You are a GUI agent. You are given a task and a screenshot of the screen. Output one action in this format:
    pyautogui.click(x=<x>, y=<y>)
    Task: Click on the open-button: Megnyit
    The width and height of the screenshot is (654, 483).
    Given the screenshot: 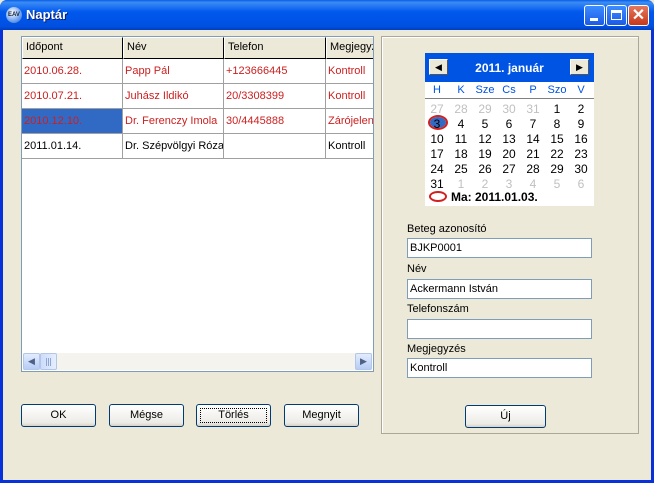 What is the action you would take?
    pyautogui.click(x=321, y=415)
    